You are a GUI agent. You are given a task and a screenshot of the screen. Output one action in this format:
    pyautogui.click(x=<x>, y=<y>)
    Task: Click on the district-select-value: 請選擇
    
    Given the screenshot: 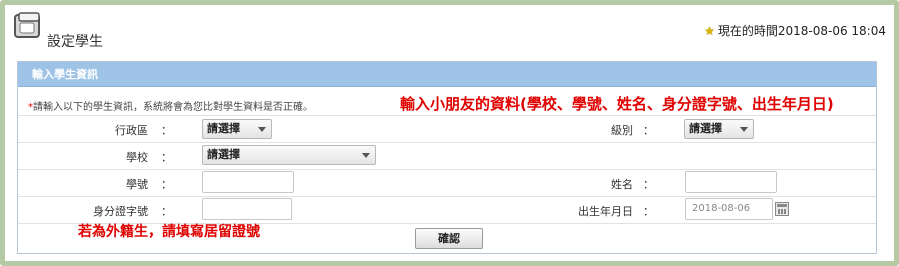 What is the action you would take?
    pyautogui.click(x=223, y=128)
    